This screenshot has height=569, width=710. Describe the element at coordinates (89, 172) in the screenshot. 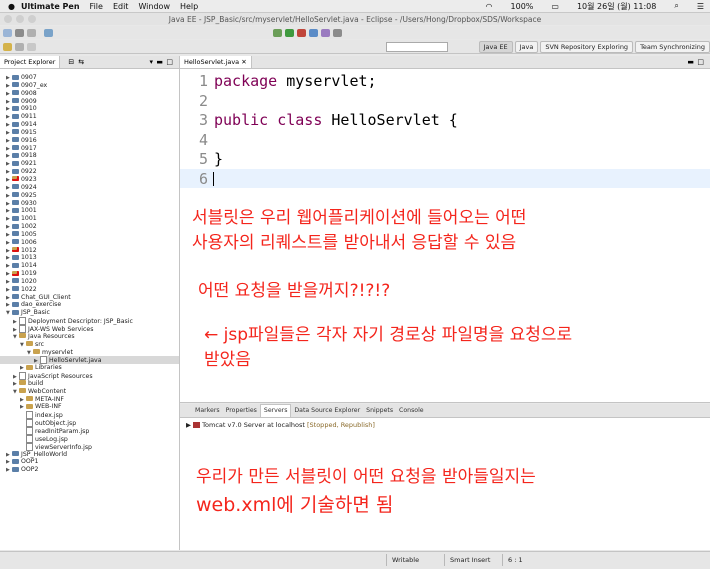

I see `tree-item: ▶ 0922` at that location.